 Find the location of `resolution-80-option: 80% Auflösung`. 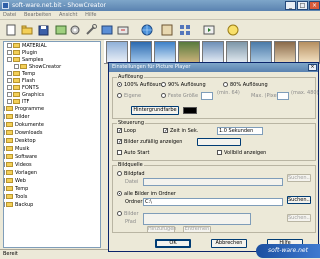

resolution-80-option: 80% Auflösung is located at coordinates (245, 85).